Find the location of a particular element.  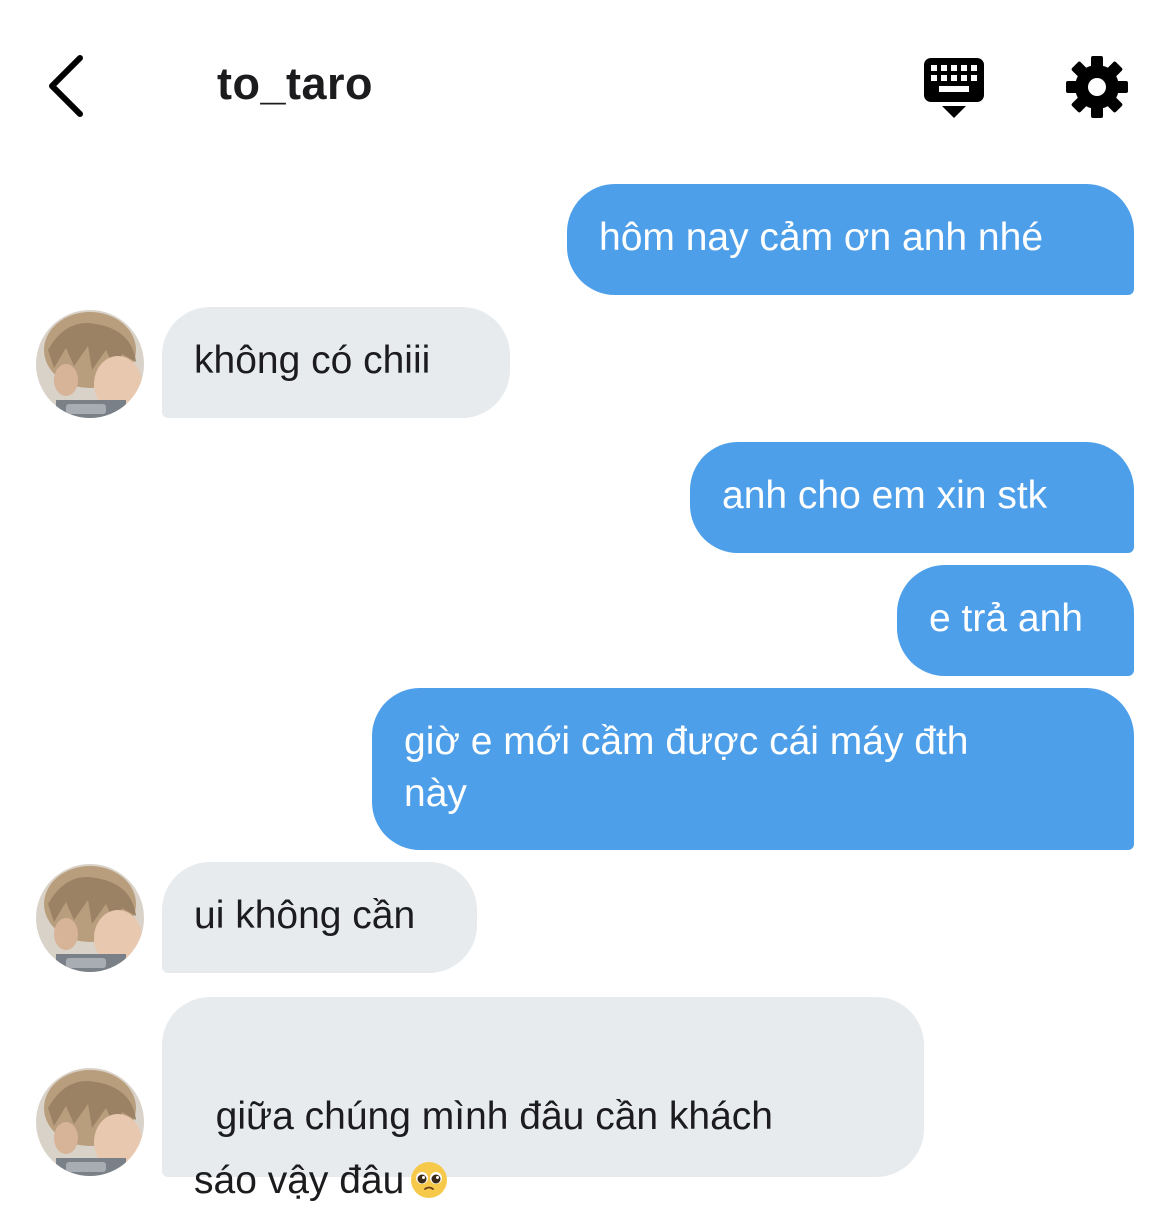

chevron-left-icon is located at coordinates (66, 86).